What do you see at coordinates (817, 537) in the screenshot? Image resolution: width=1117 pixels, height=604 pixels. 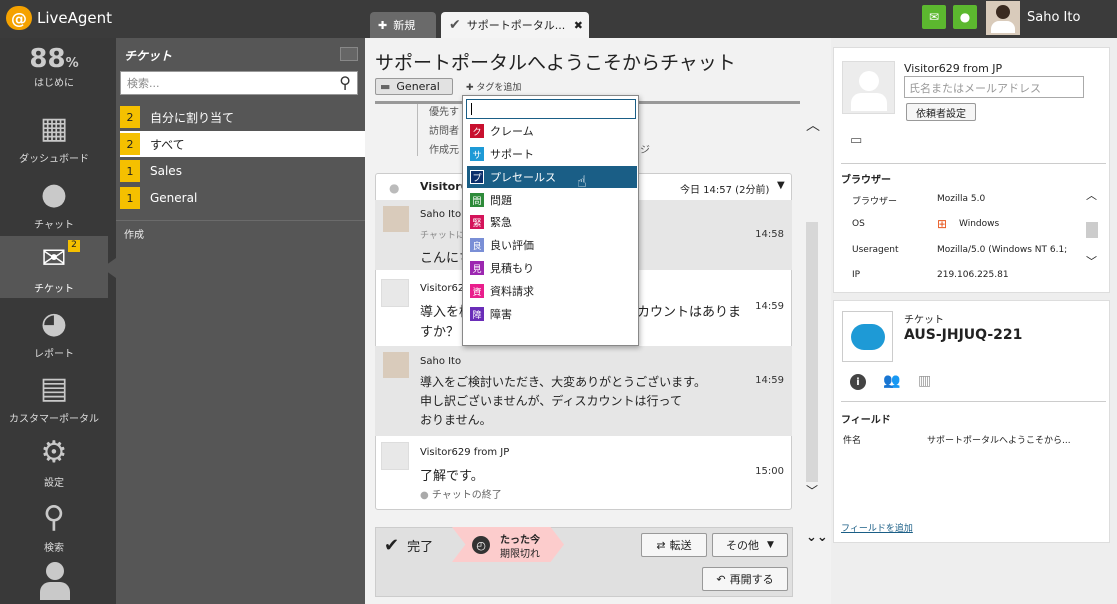 I see `double-chevron-icon: ⌄⌄` at bounding box center [817, 537].